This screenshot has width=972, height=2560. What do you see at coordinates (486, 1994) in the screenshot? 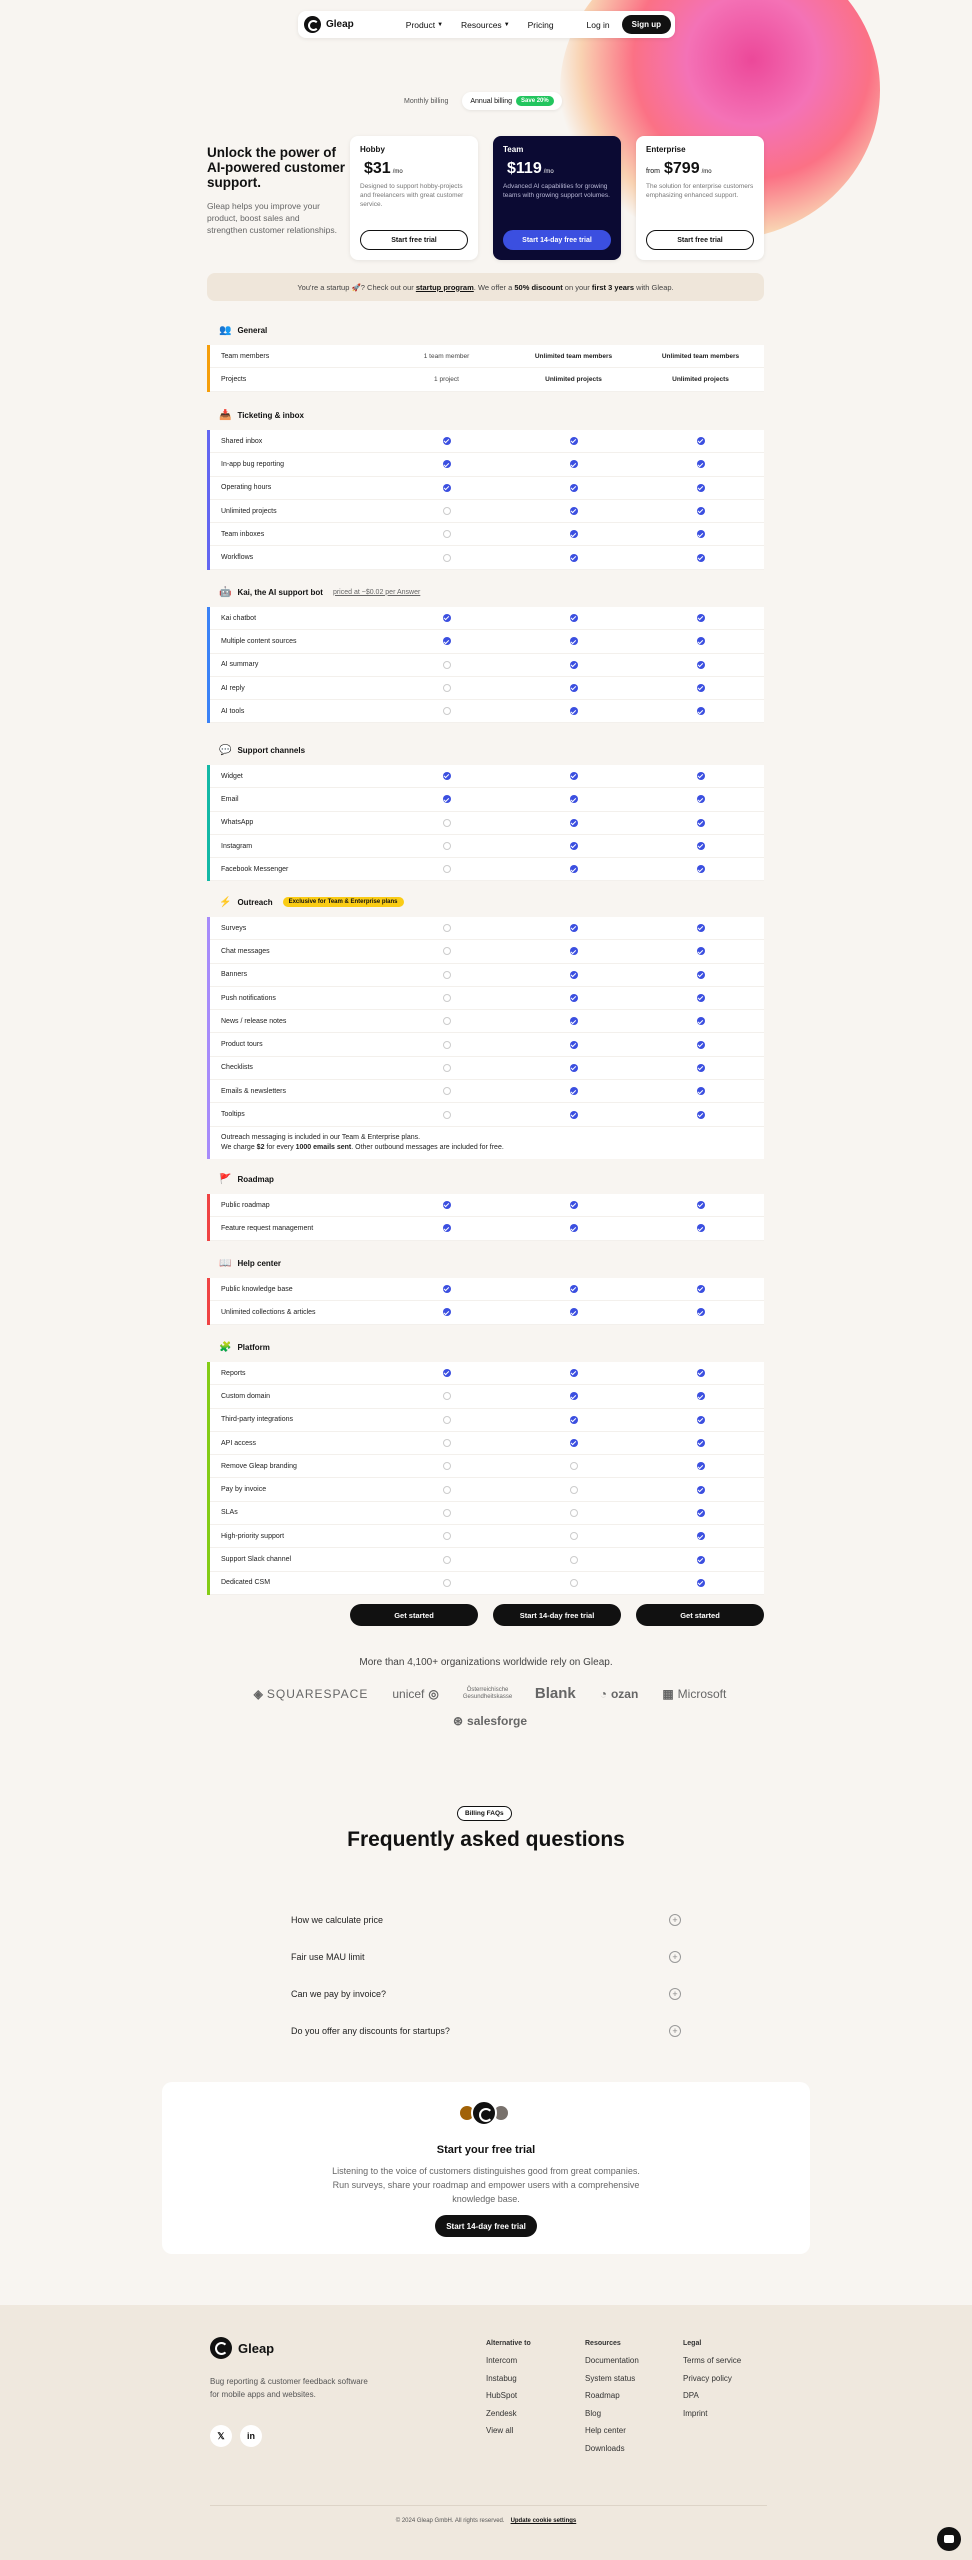
I see `faq-item: Can we pay by invoice? +` at bounding box center [486, 1994].